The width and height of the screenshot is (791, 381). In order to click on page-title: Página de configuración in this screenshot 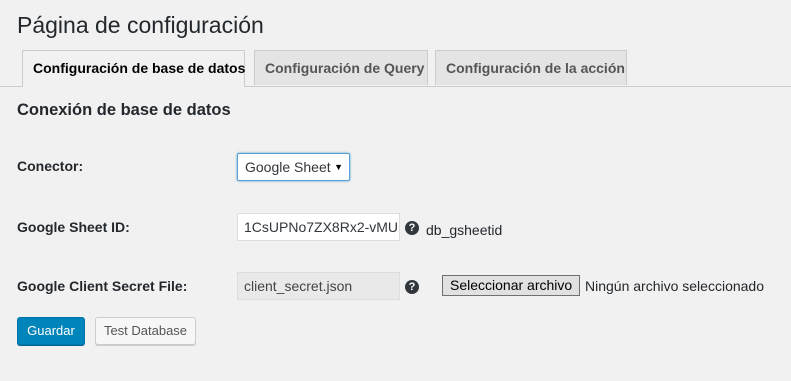, I will do `click(140, 25)`.